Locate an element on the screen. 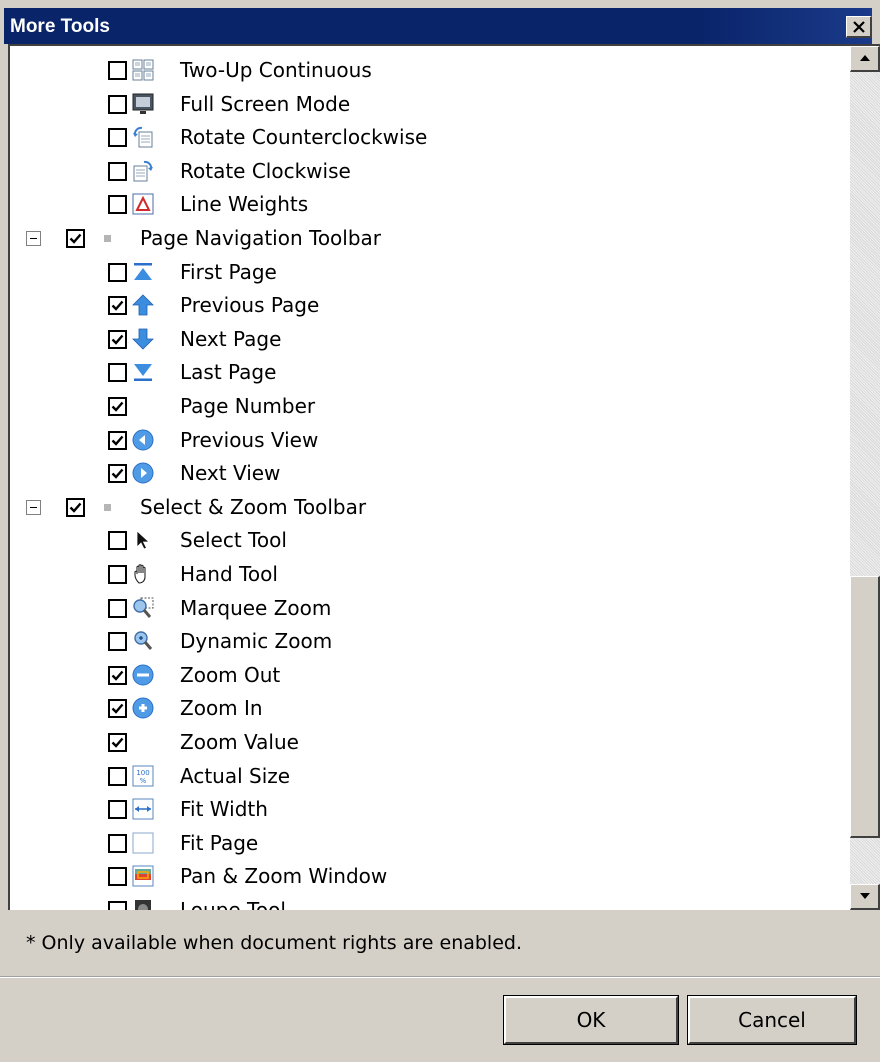  item-label: Previous Page is located at coordinates (250, 305).